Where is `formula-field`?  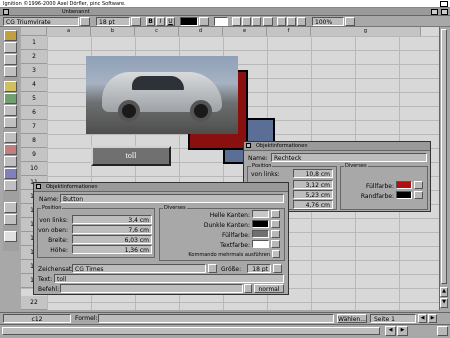 formula-field is located at coordinates (216, 318).